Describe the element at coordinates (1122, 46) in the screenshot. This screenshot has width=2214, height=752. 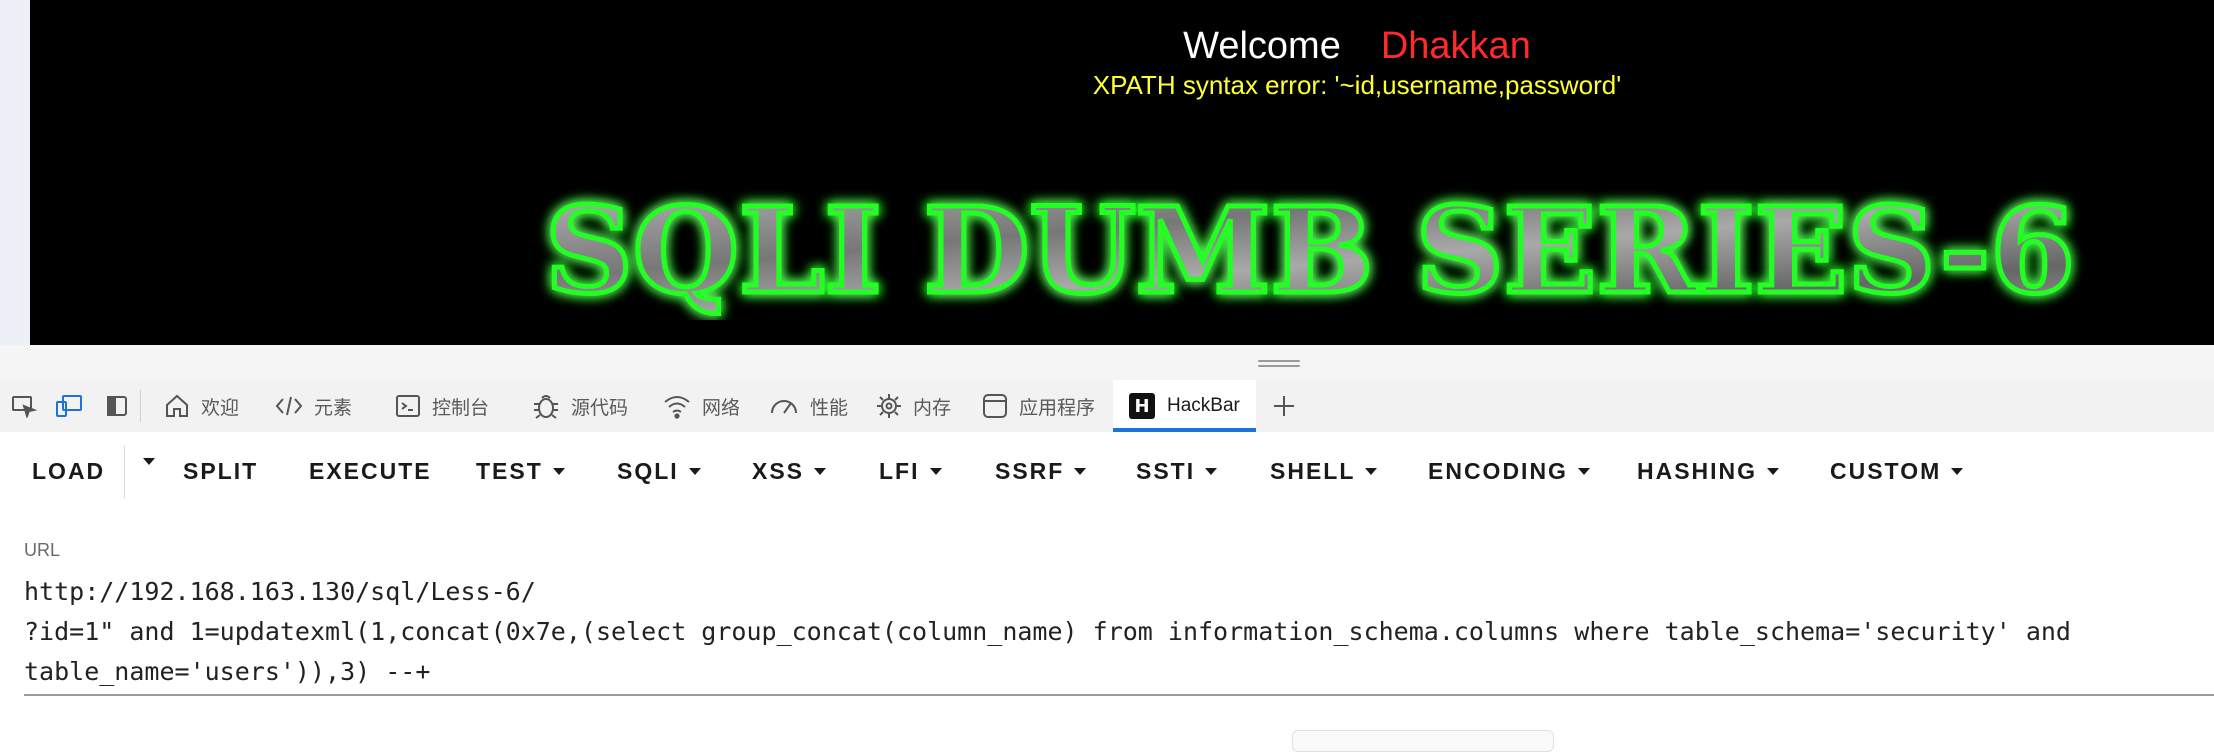
I see `welcome-line: Welcome Dhakkan` at that location.